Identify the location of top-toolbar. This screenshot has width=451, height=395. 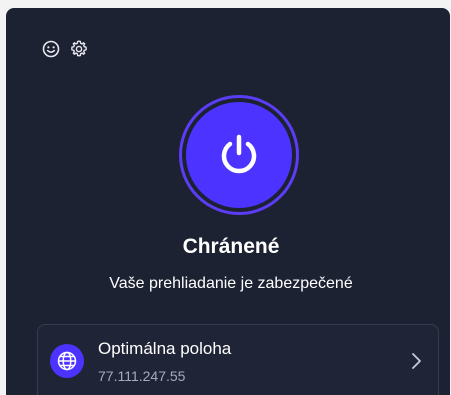
(65, 49).